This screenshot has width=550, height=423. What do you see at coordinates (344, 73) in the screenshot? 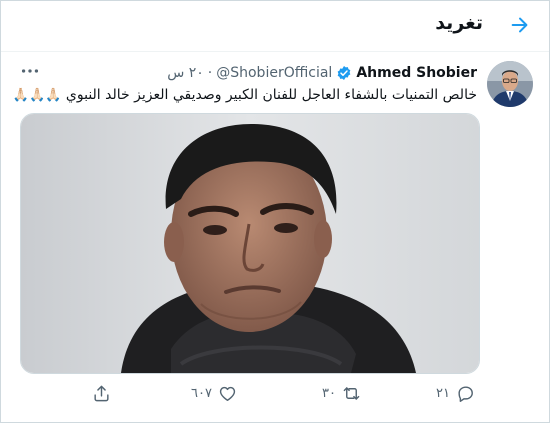
I see `verified-badge-icon` at bounding box center [344, 73].